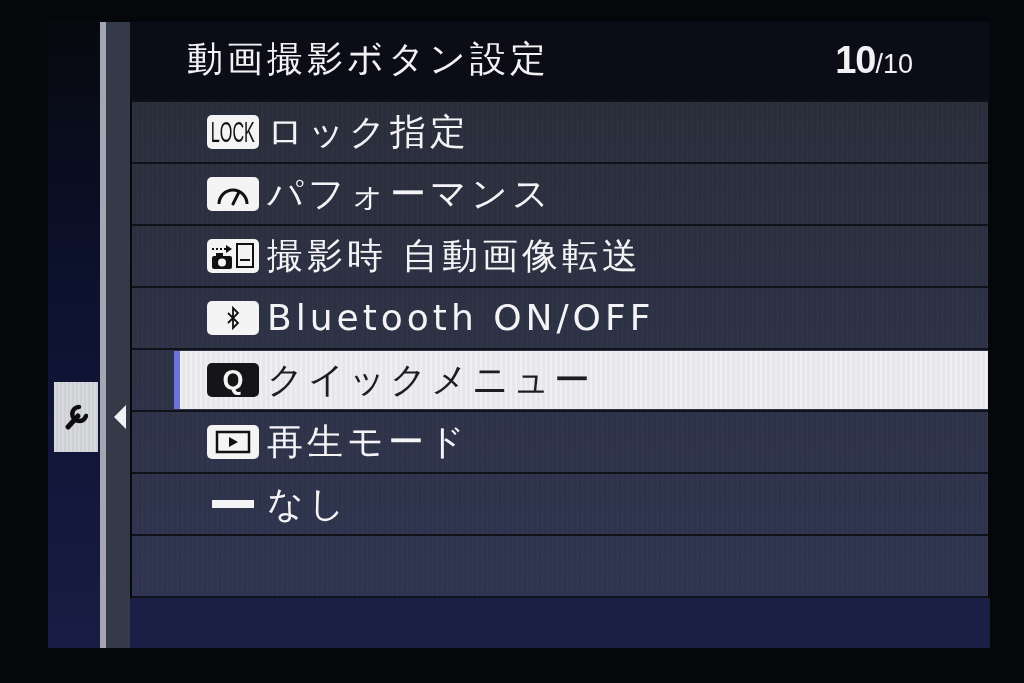 This screenshot has width=1024, height=683. I want to click on gauge-icon, so click(233, 194).